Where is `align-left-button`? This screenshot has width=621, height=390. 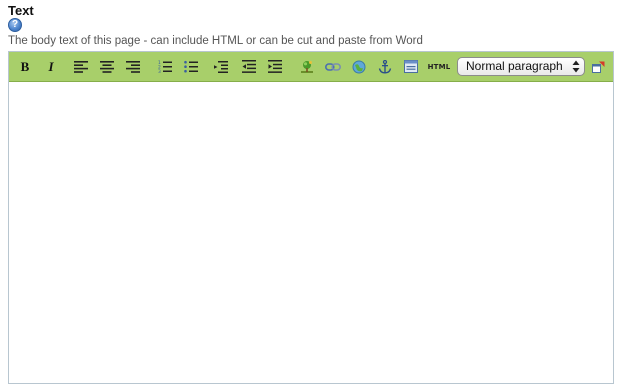 align-left-button is located at coordinates (81, 66).